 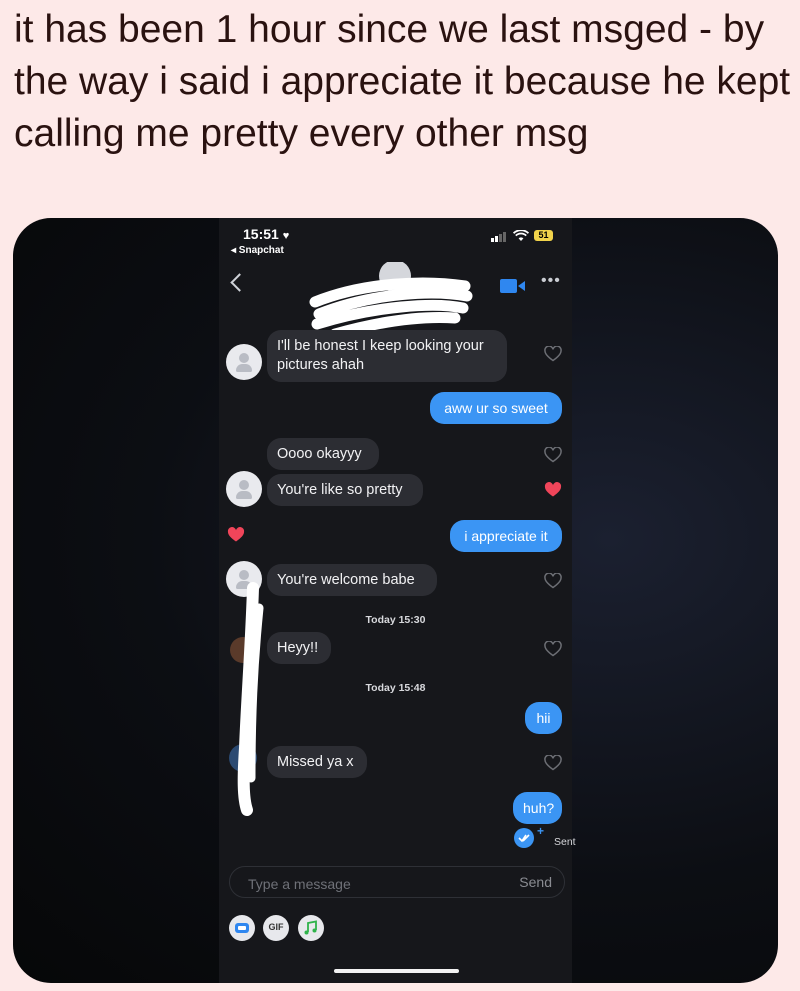 I want to click on incoming-message: Oooo okayyy, so click(x=323, y=454).